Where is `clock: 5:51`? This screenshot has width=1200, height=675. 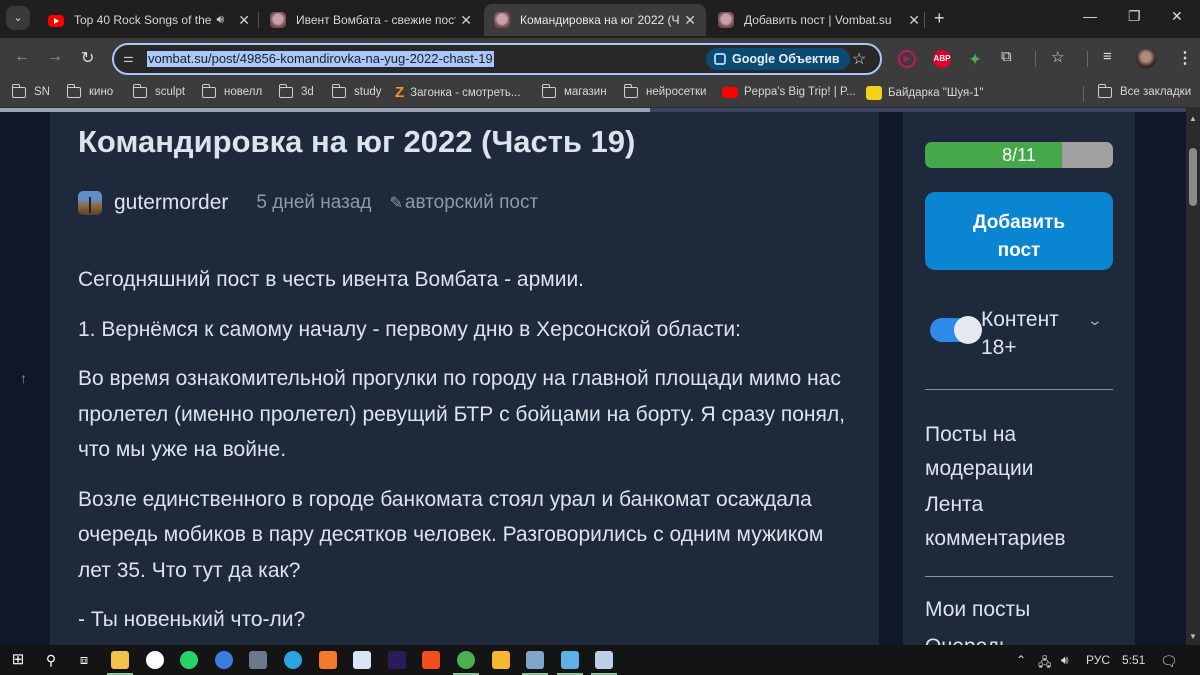
clock: 5:51 is located at coordinates (1133, 660).